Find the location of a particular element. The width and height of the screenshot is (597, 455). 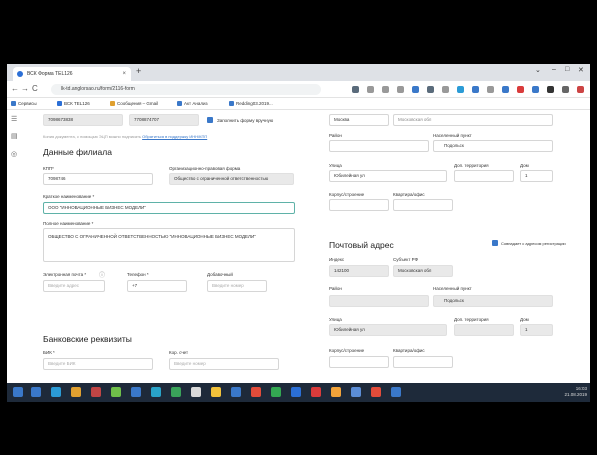

apps-icon is located at coordinates (13, 104).